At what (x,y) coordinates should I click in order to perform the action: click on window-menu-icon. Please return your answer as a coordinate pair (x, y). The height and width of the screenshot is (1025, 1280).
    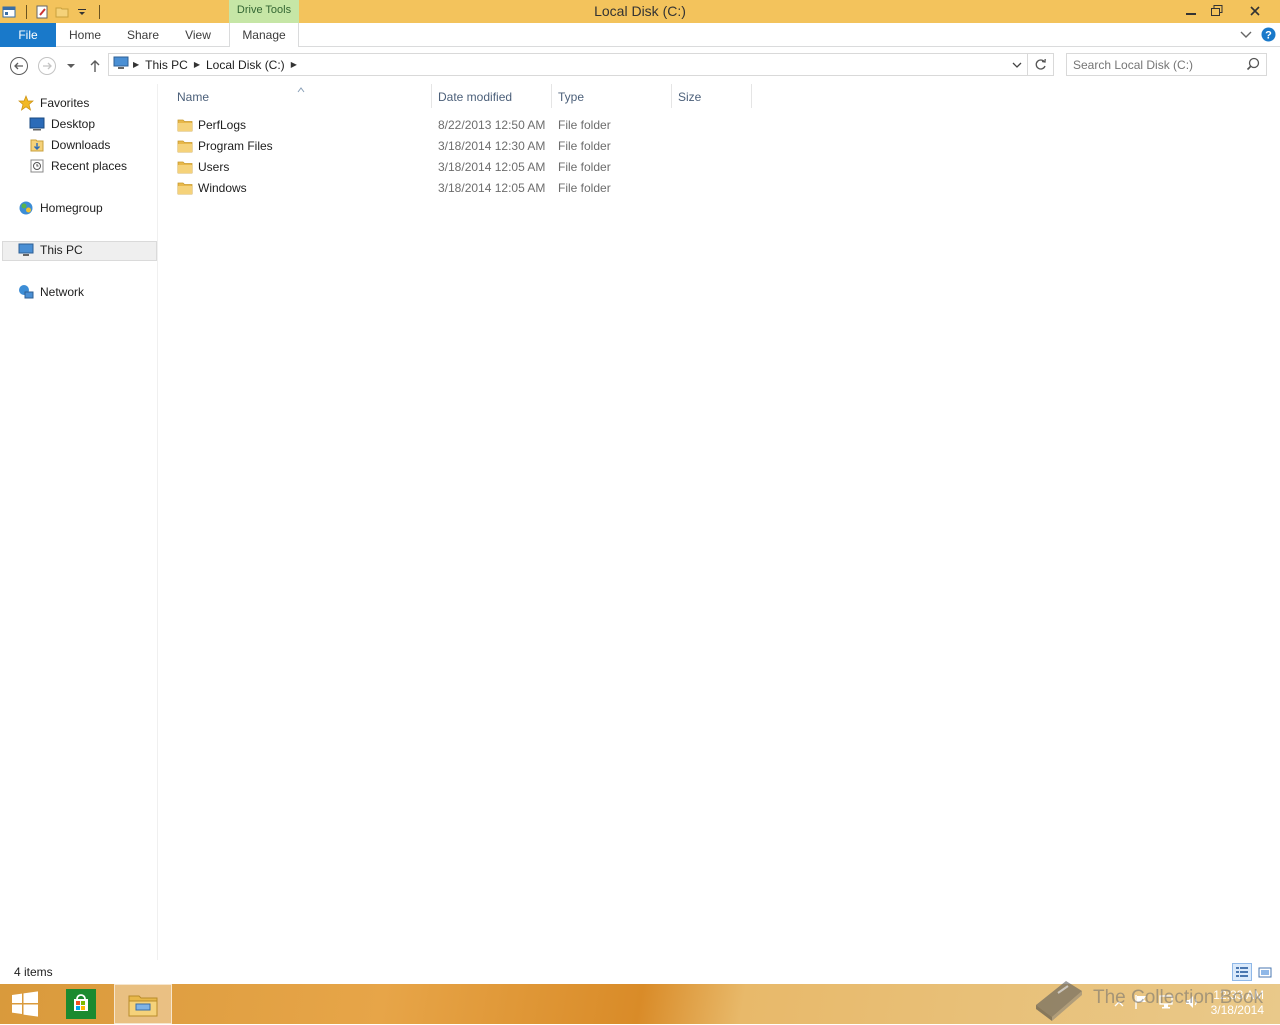
    Looking at the image, I should click on (9, 12).